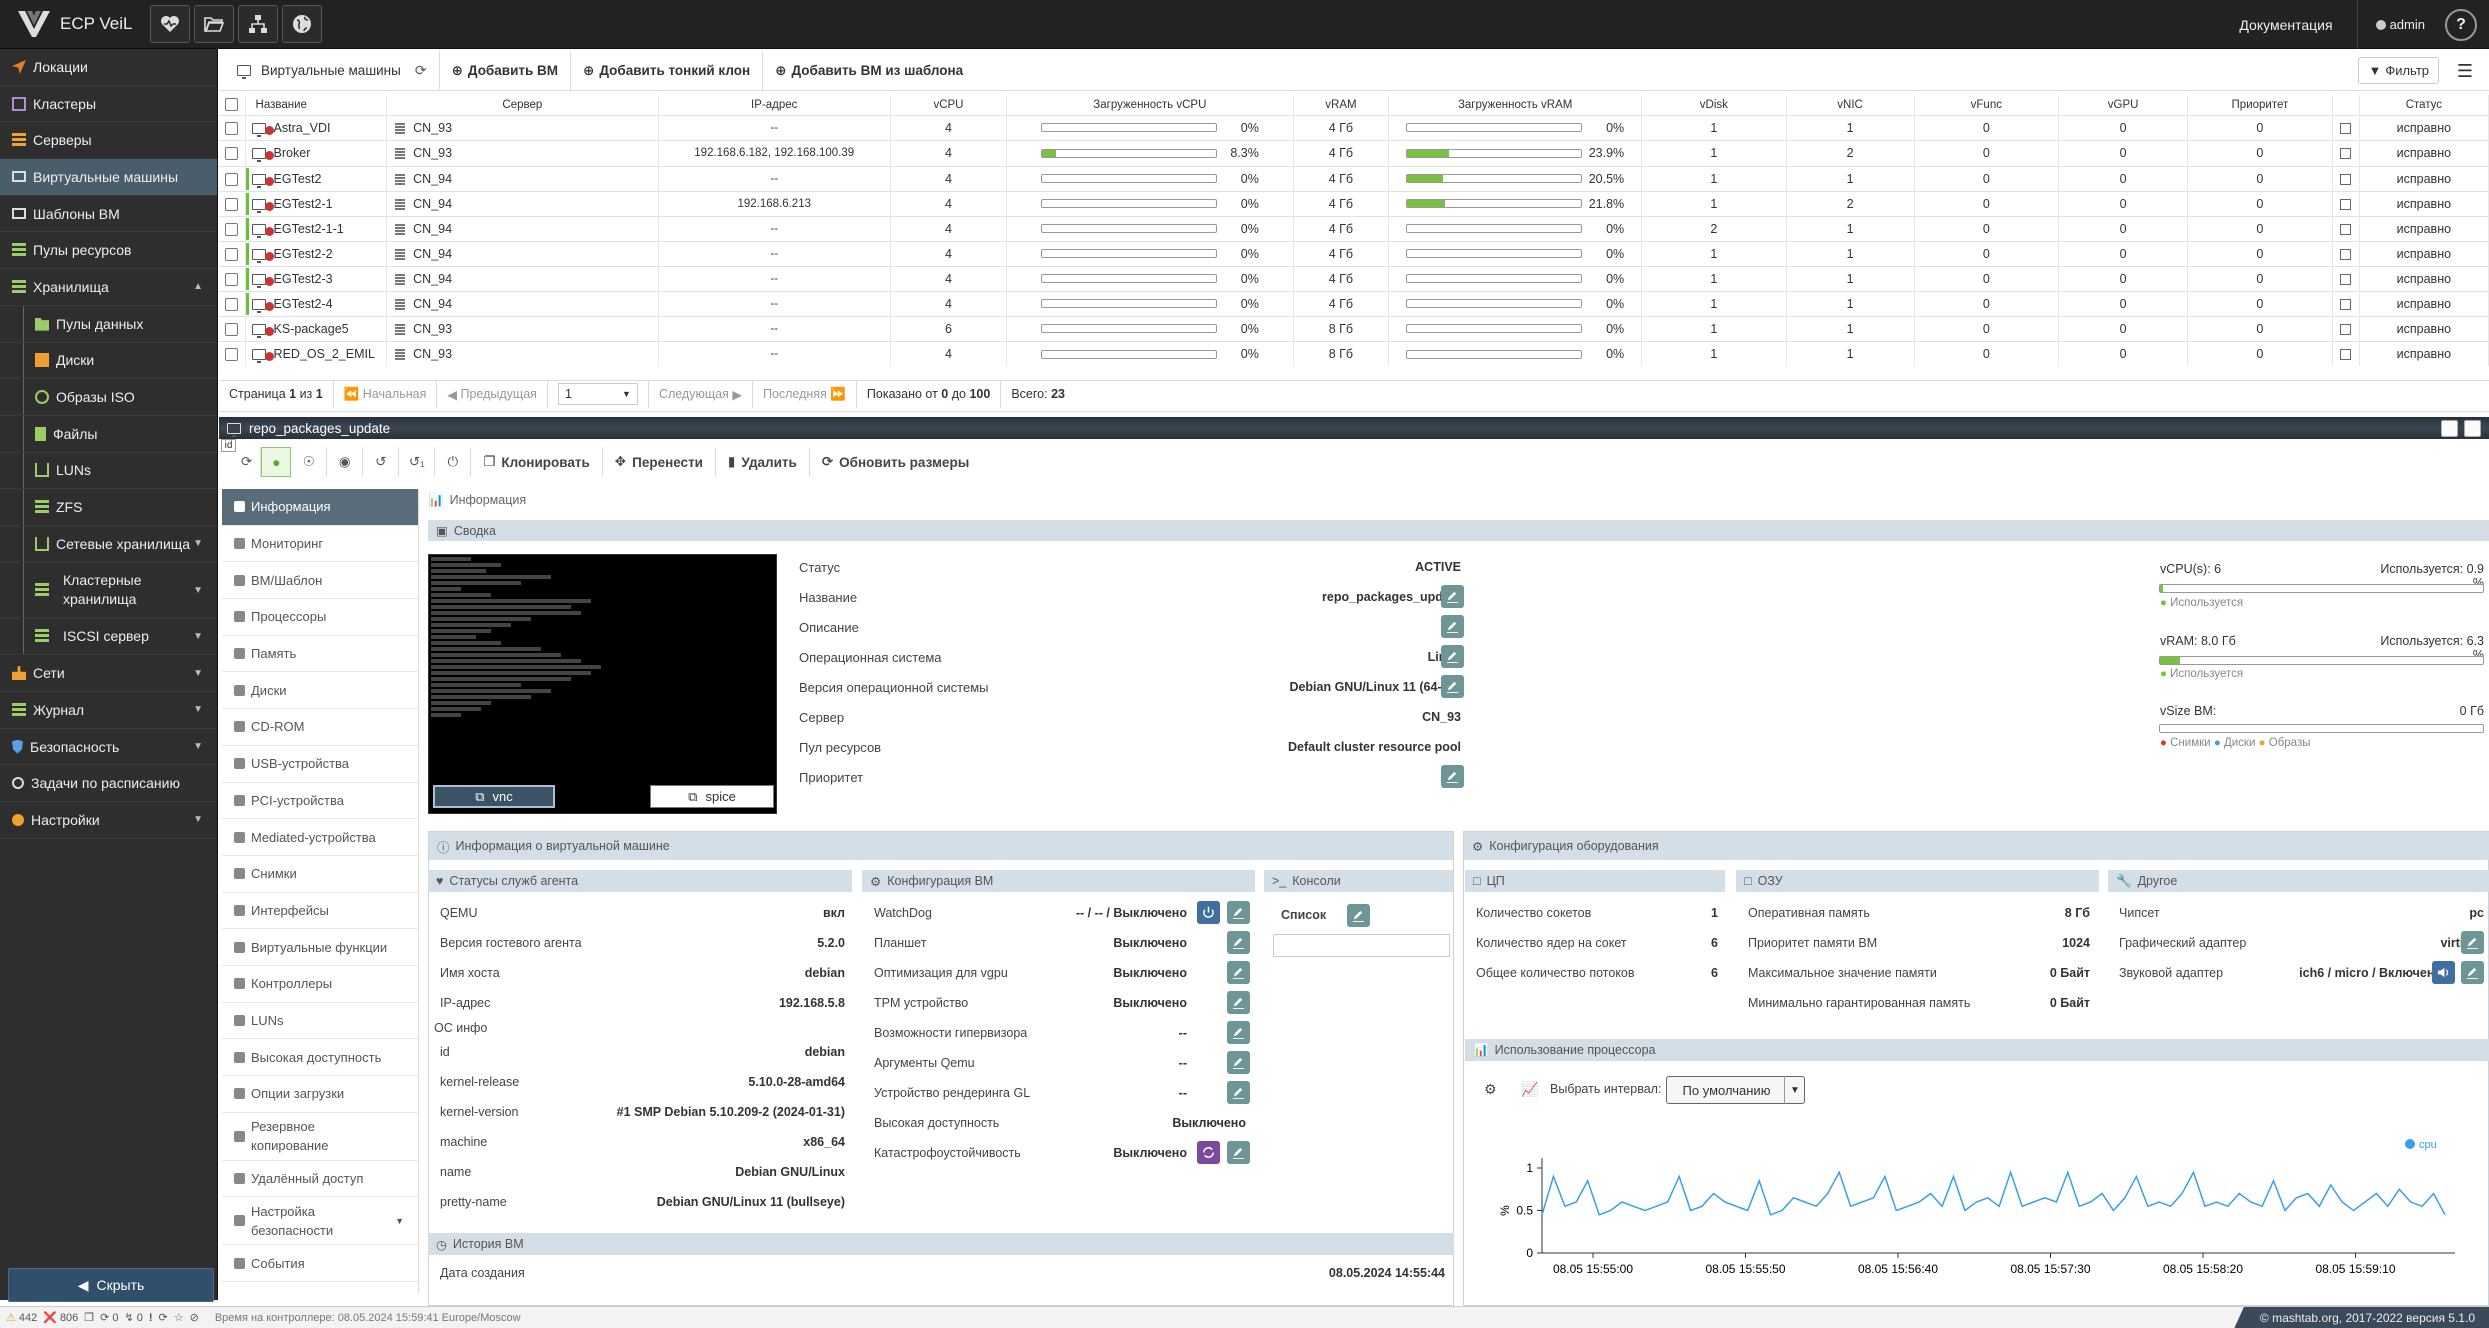 The image size is (2489, 1328). What do you see at coordinates (108, 397) in the screenshot?
I see `sidebar-item-iso: Образы ISO` at bounding box center [108, 397].